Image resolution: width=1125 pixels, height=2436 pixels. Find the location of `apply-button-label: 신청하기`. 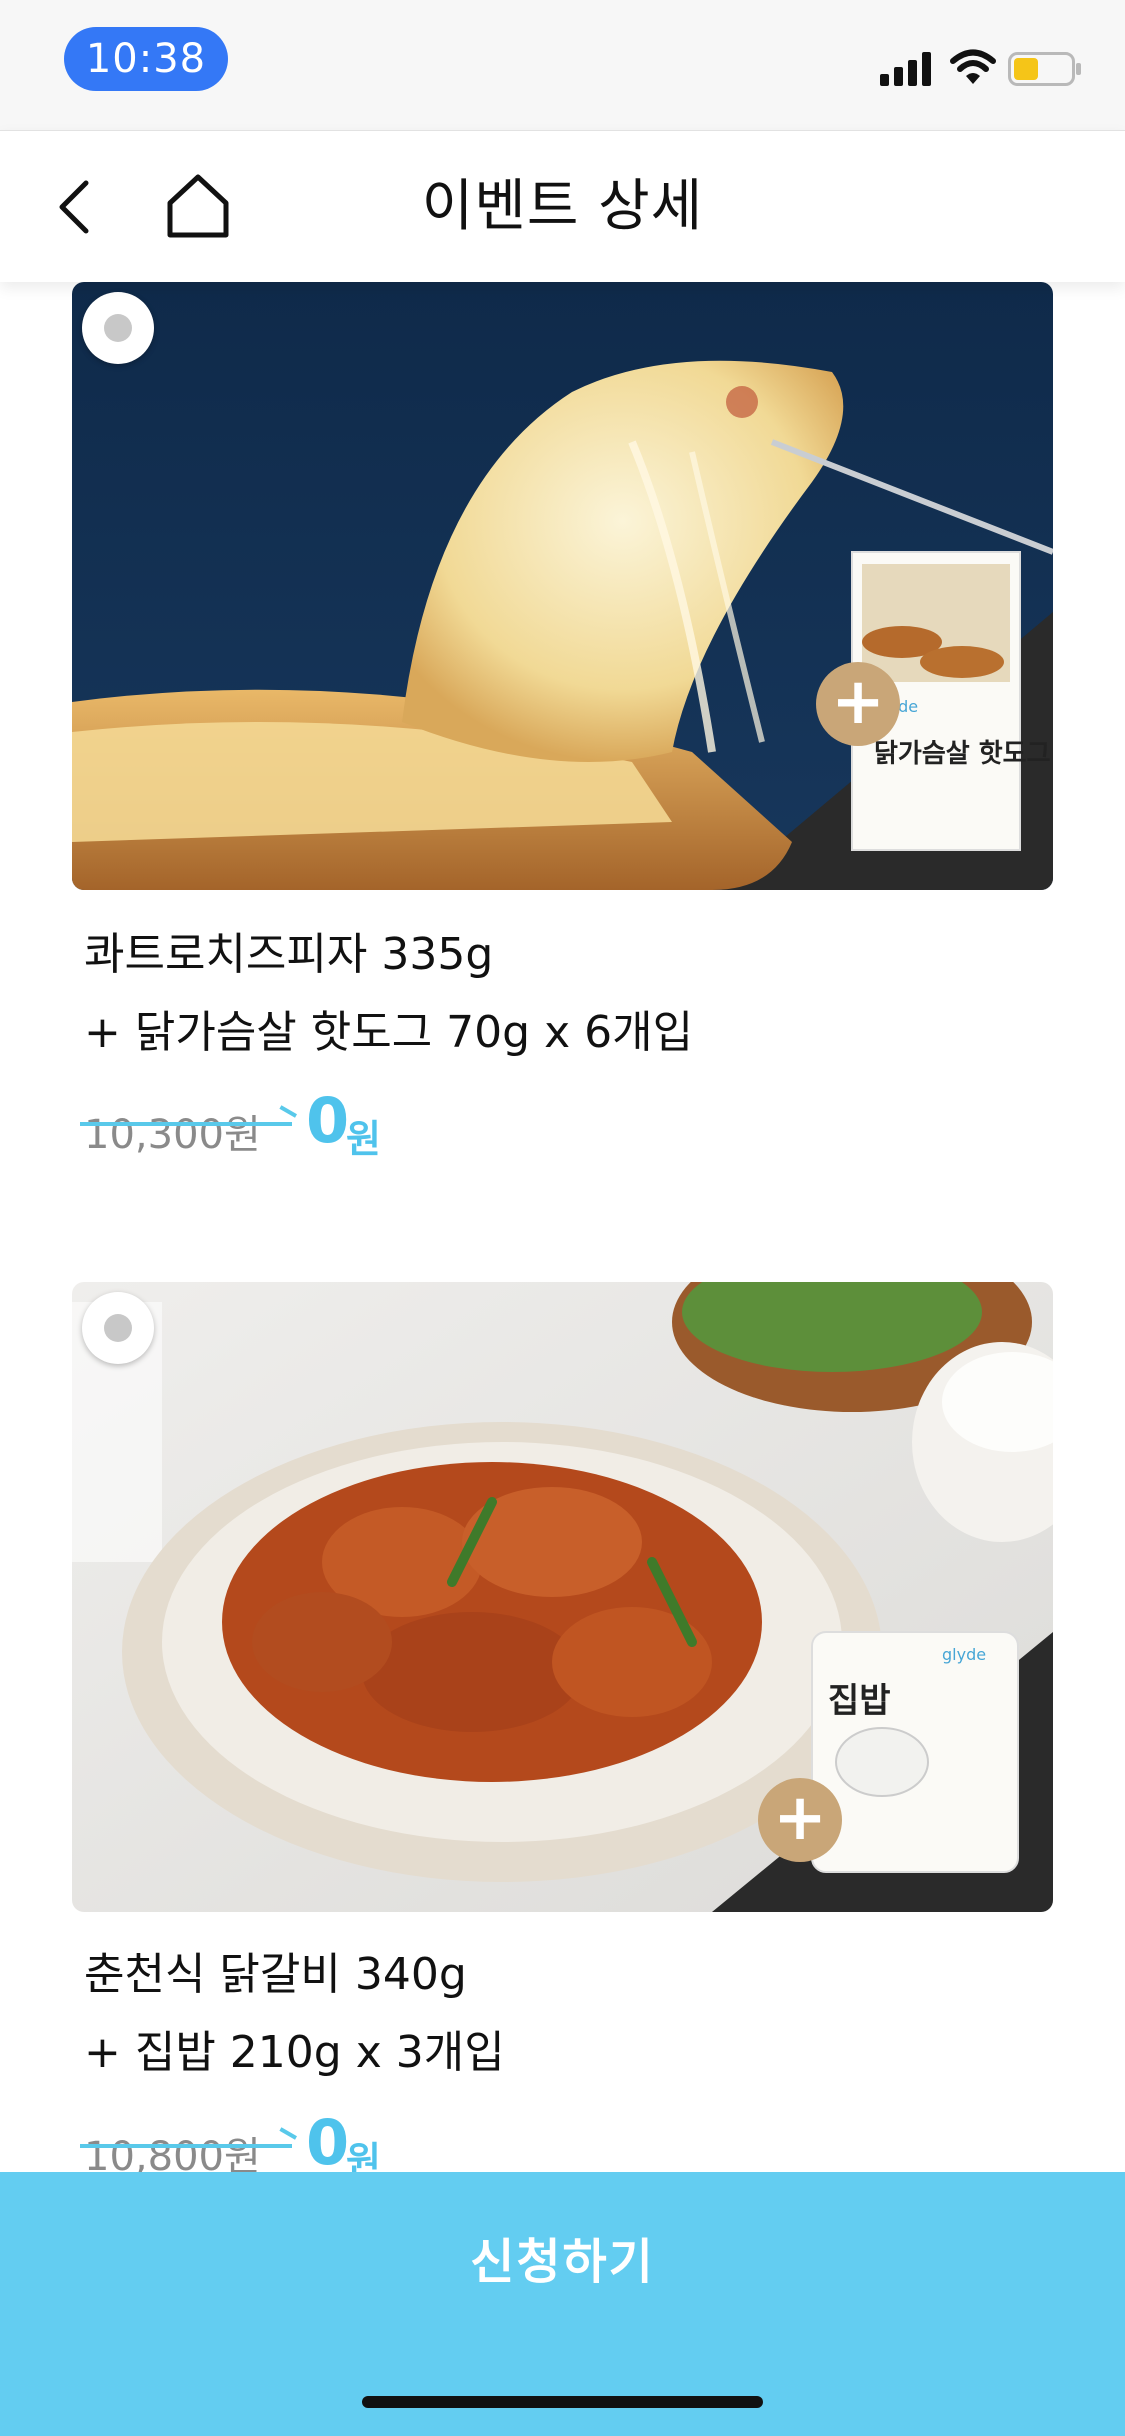

apply-button-label: 신청하기 is located at coordinates (562, 2262).